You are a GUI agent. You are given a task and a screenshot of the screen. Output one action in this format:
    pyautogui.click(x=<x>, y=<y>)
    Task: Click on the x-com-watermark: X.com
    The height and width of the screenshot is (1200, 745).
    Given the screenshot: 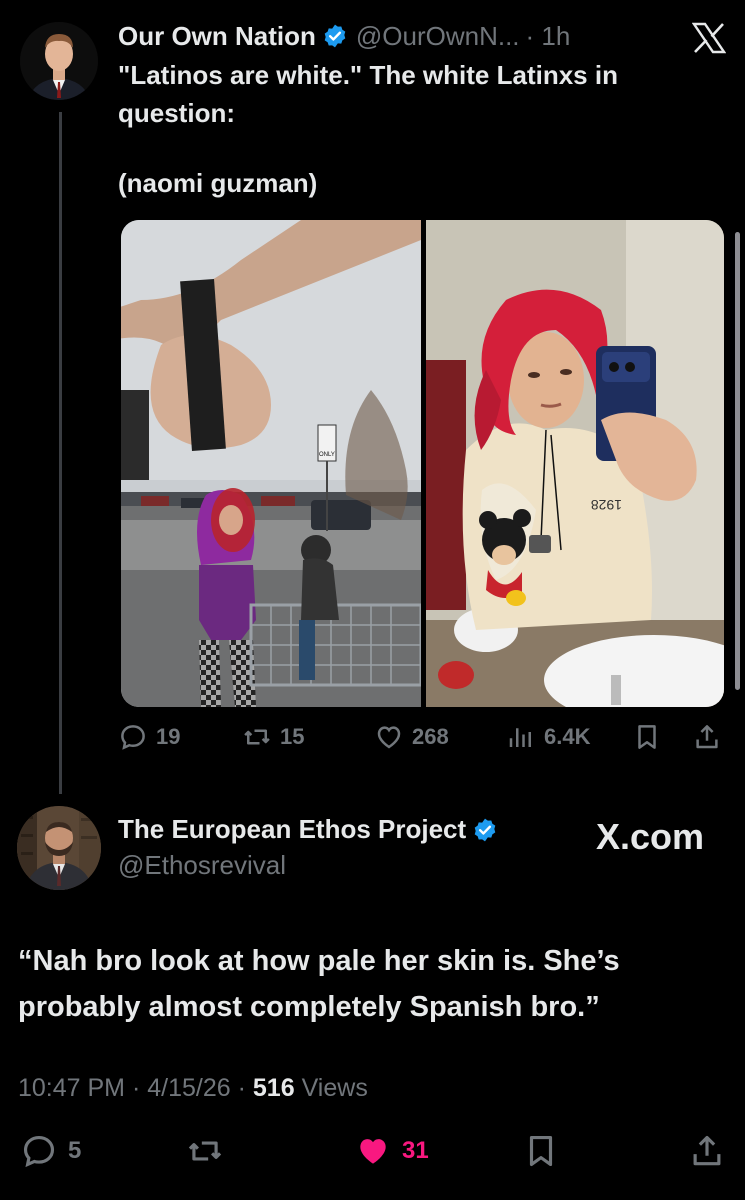 What is the action you would take?
    pyautogui.click(x=650, y=836)
    